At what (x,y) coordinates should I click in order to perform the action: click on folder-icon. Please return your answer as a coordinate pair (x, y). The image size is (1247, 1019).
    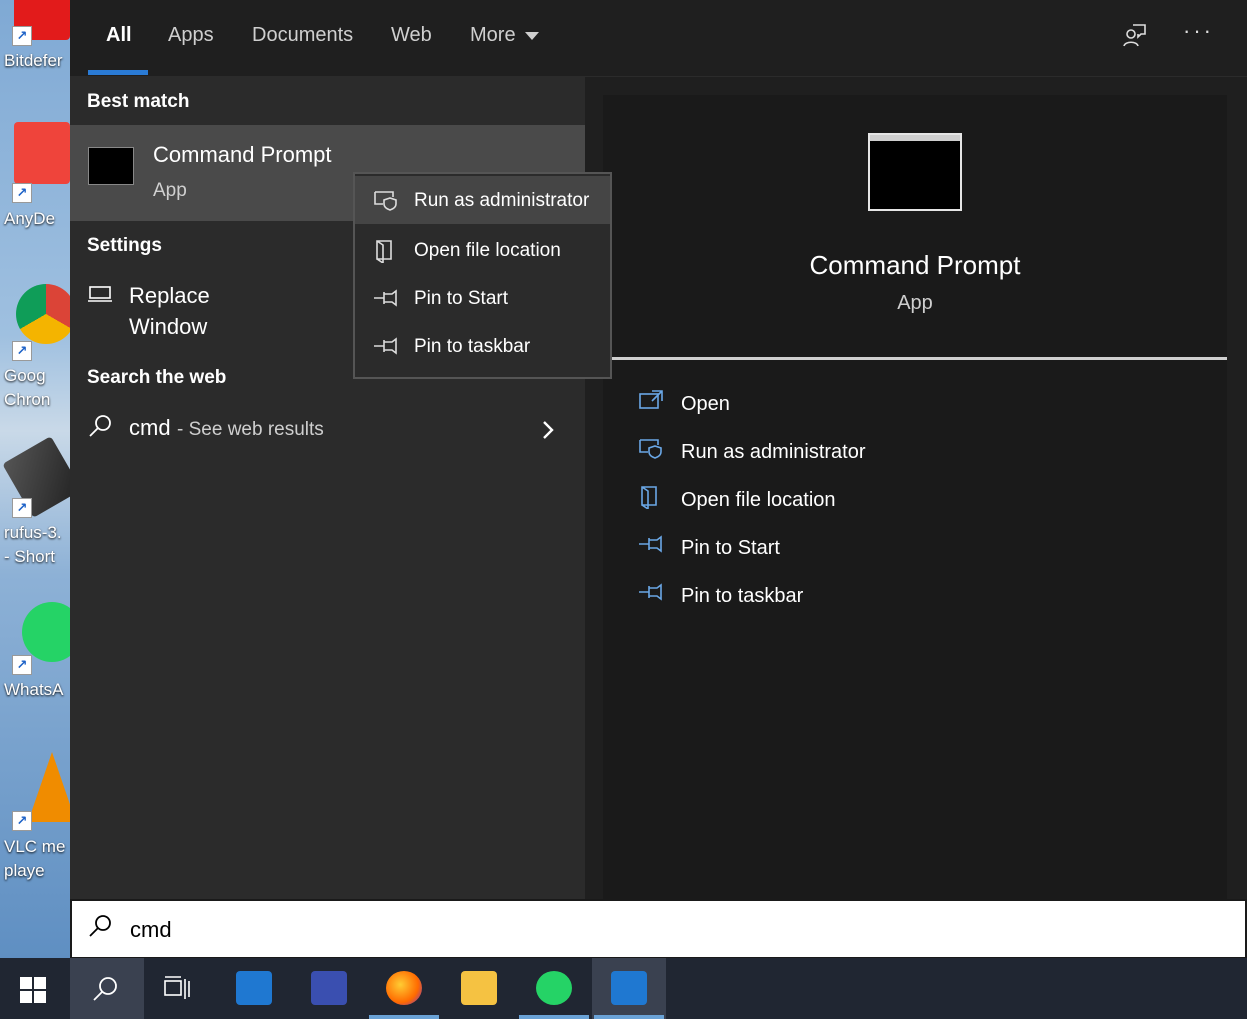
    Looking at the image, I should click on (479, 988).